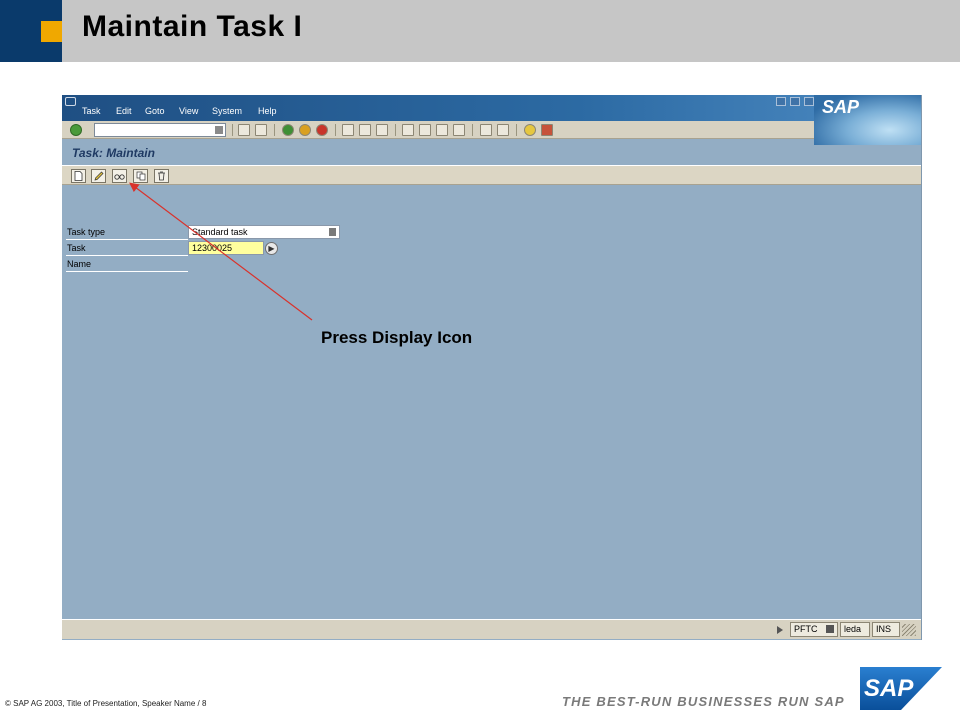 This screenshot has width=960, height=720. Describe the element at coordinates (491, 175) in the screenshot. I see `application-toolbar` at that location.